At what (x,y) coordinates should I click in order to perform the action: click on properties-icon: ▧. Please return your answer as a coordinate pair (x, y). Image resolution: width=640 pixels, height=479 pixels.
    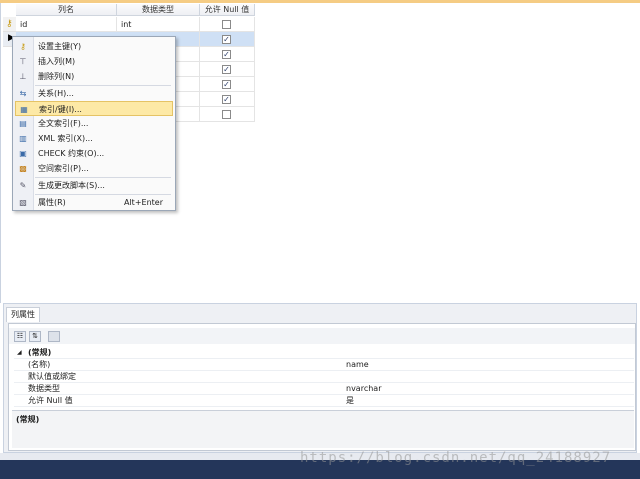
    Looking at the image, I should click on (23, 202).